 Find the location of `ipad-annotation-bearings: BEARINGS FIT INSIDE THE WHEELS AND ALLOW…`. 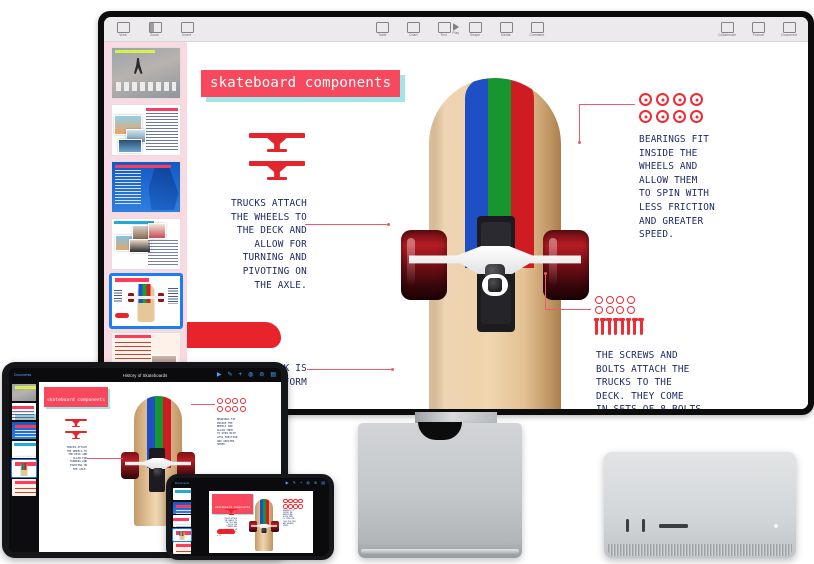

ipad-annotation-bearings: BEARINGS FIT INSIDE THE WHEELS AND ALLOW… is located at coordinates (227, 432).